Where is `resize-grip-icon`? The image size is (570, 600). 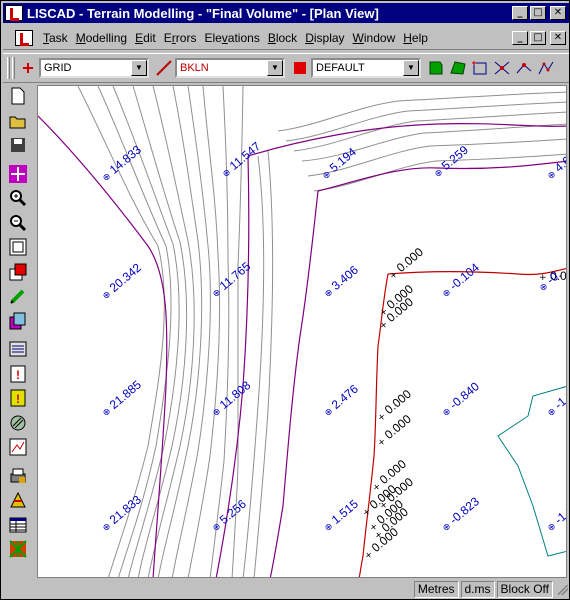 resize-grip-icon is located at coordinates (562, 589).